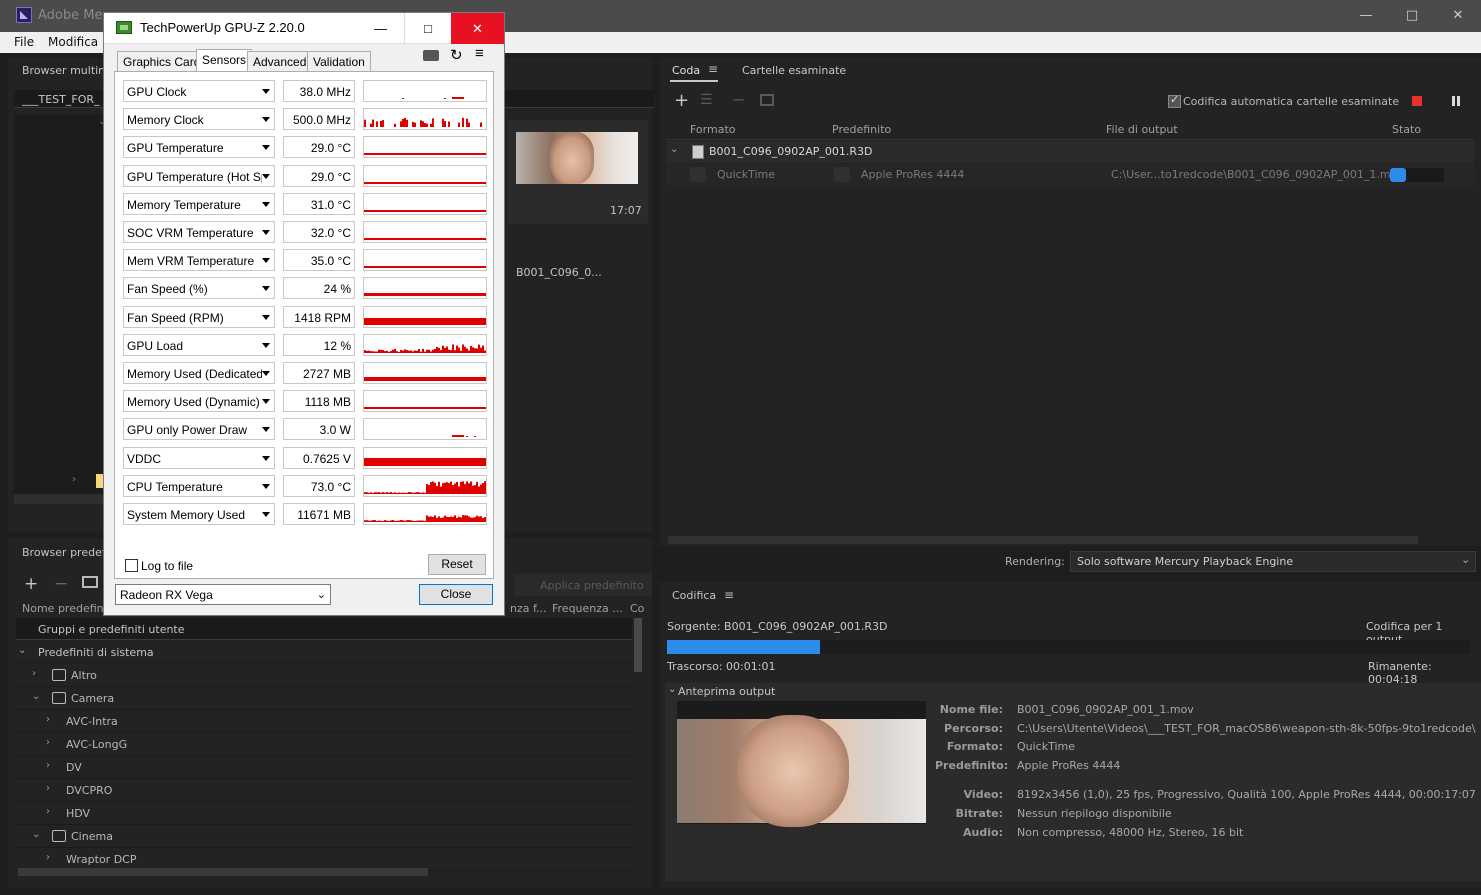  What do you see at coordinates (431, 55) in the screenshot?
I see `camera-icon` at bounding box center [431, 55].